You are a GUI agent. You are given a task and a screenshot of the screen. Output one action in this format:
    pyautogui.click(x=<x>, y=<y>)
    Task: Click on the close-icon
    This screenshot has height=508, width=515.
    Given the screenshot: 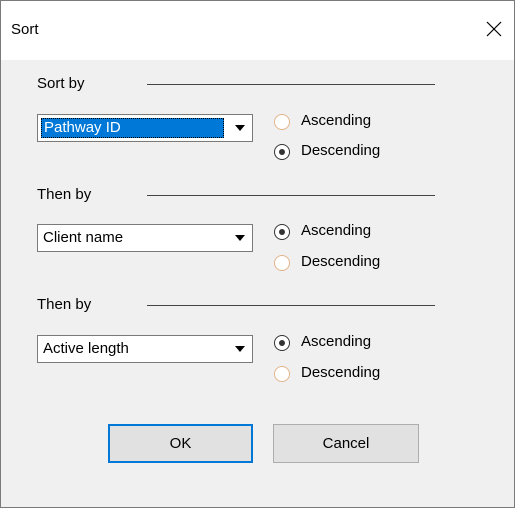 What is the action you would take?
    pyautogui.click(x=494, y=29)
    